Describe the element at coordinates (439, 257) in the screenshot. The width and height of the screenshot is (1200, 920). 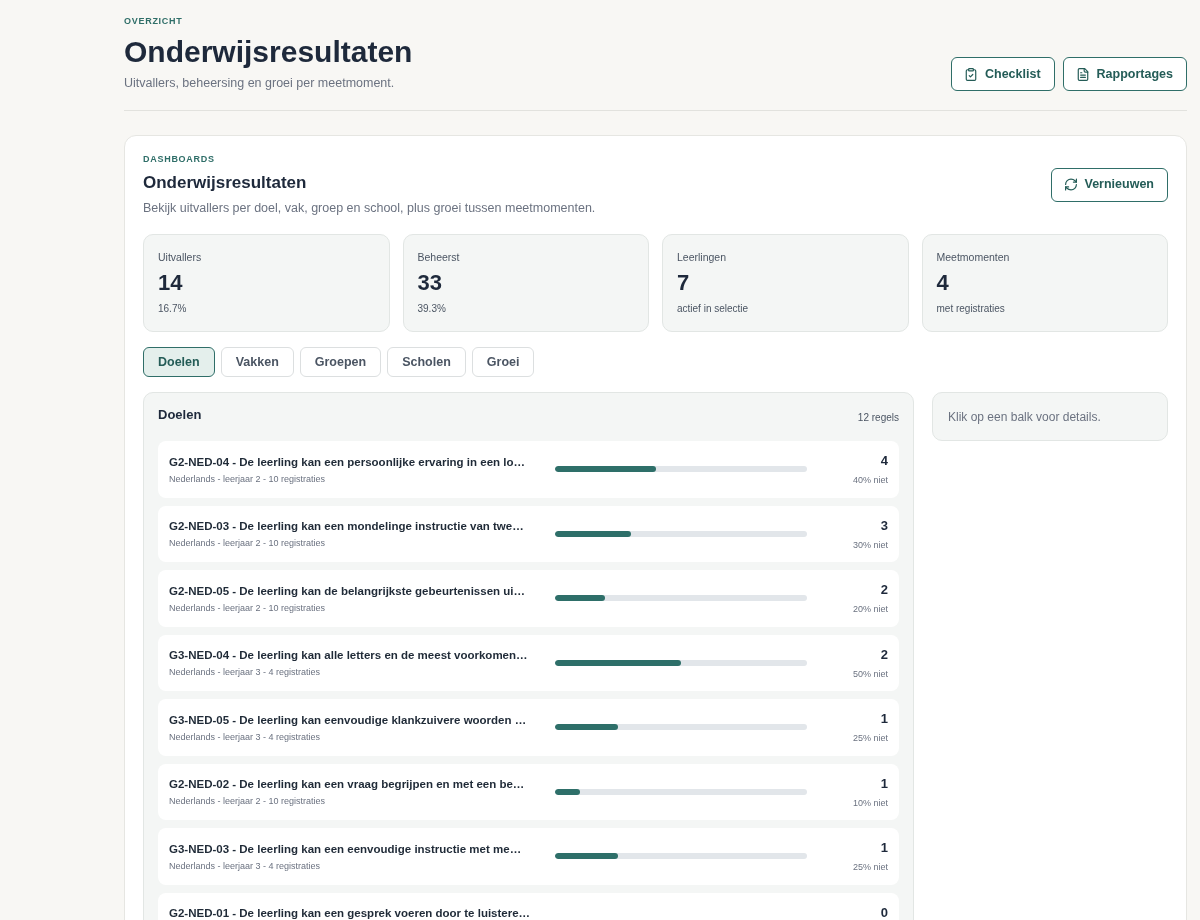
I see `stat-label: Beheerst` at that location.